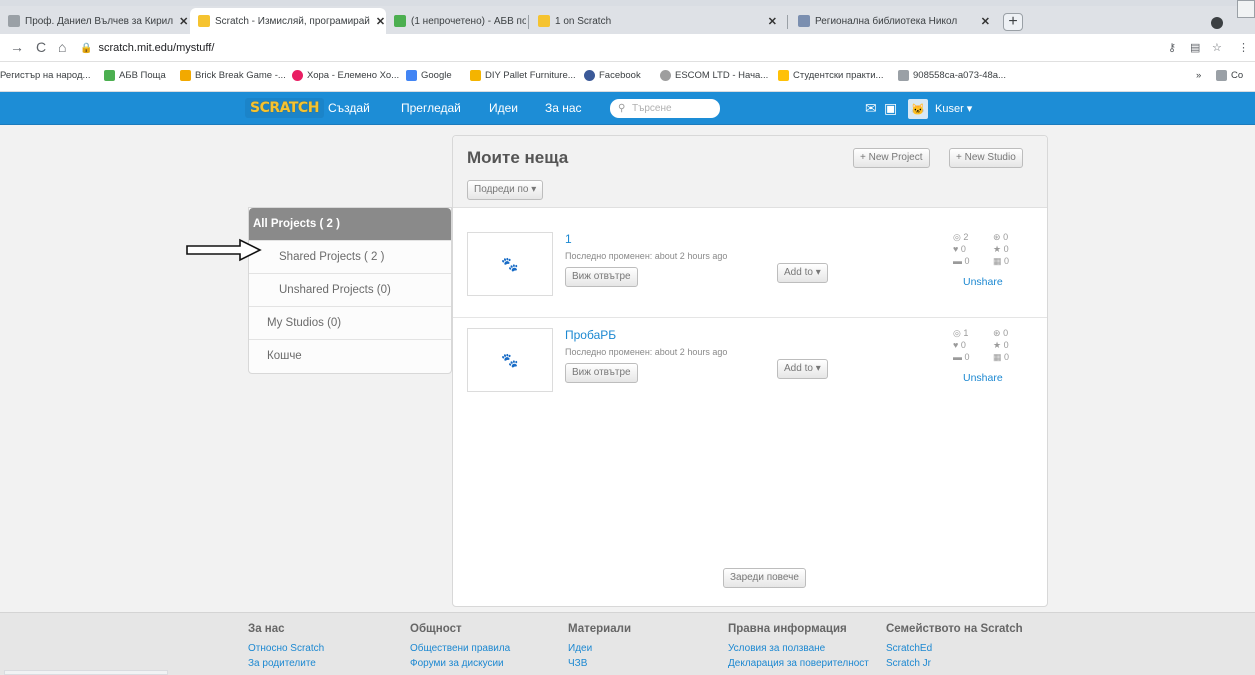 Image resolution: width=1255 pixels, height=675 pixels. I want to click on footer-link: Обществени правила, so click(460, 648).